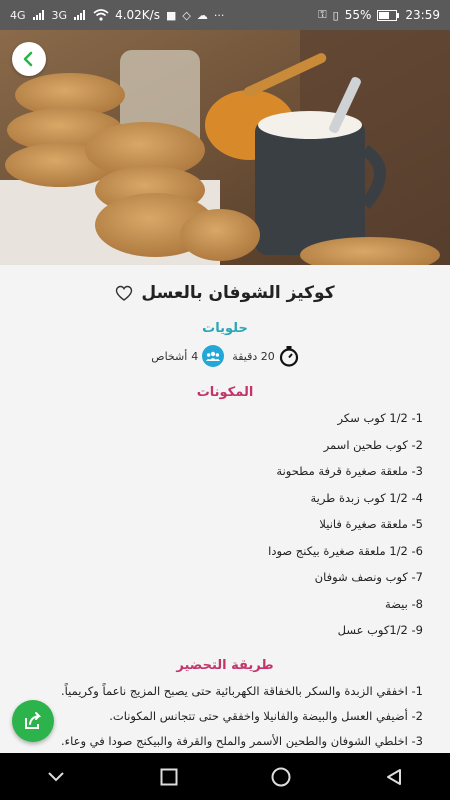 The image size is (450, 800). What do you see at coordinates (225, 392) in the screenshot?
I see `ingredients-heading: المكونات` at bounding box center [225, 392].